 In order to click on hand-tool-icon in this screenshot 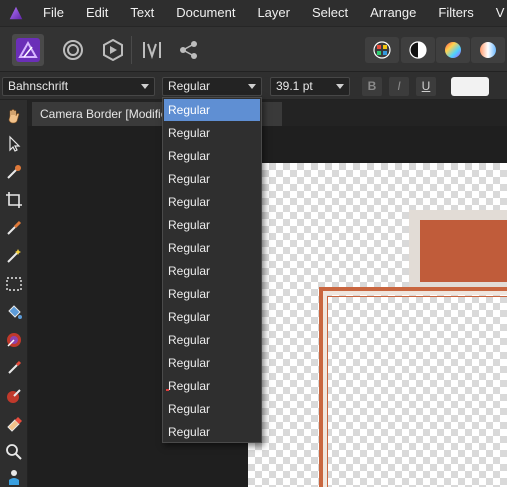, I will do `click(14, 116)`.